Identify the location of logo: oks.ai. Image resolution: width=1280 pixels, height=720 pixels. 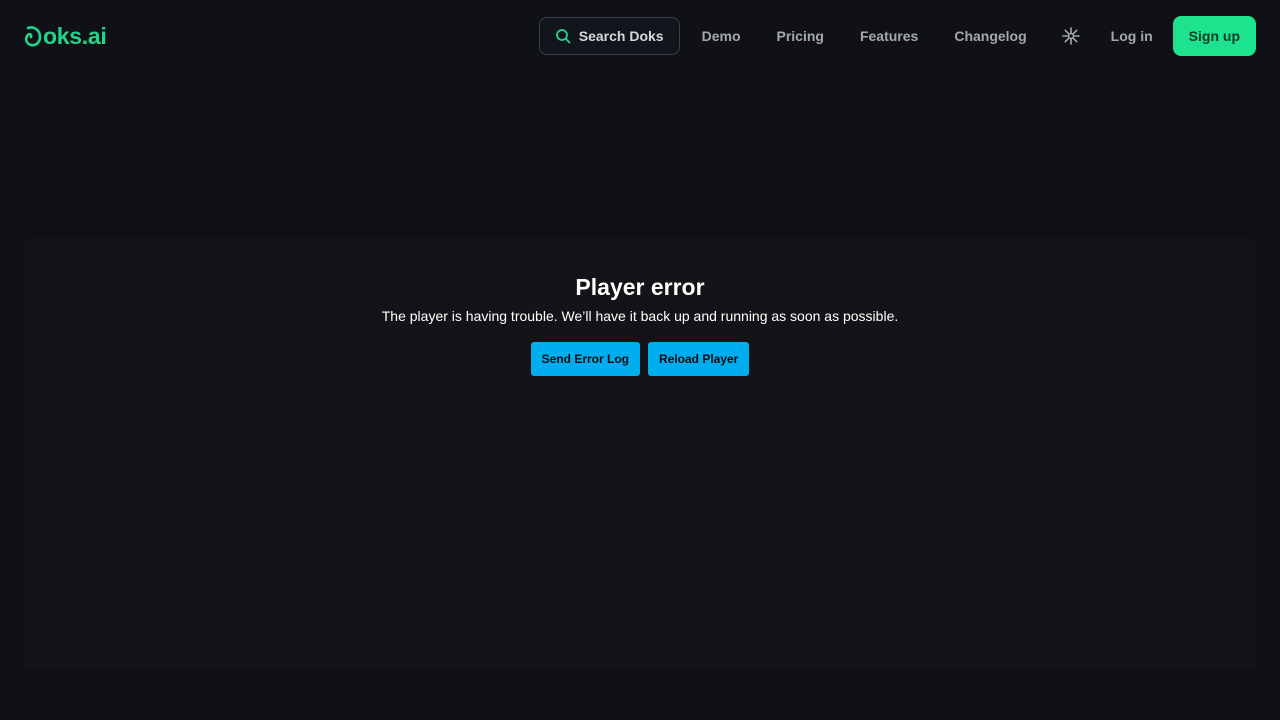
(65, 36).